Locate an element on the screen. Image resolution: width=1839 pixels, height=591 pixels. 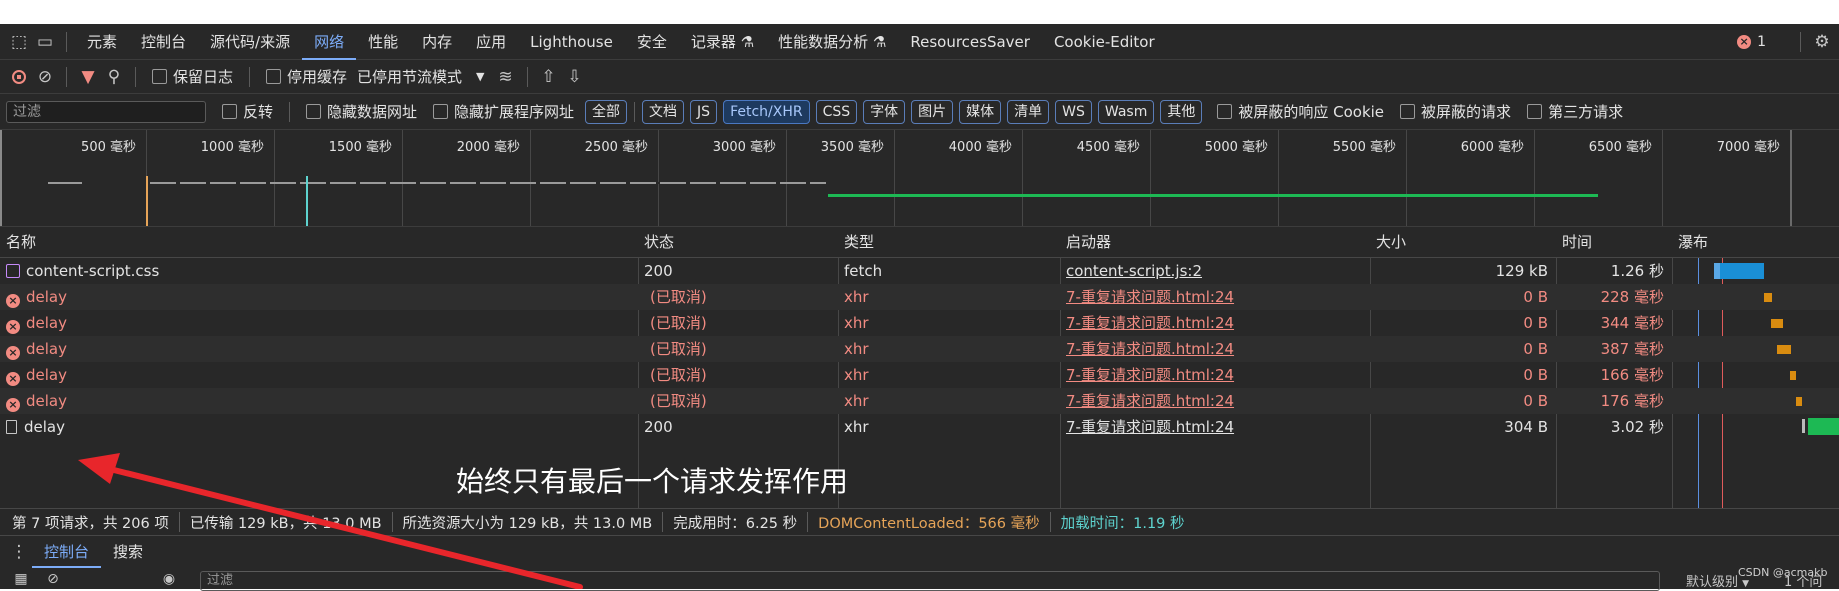
import-har-icon: ⇧ is located at coordinates (549, 77).